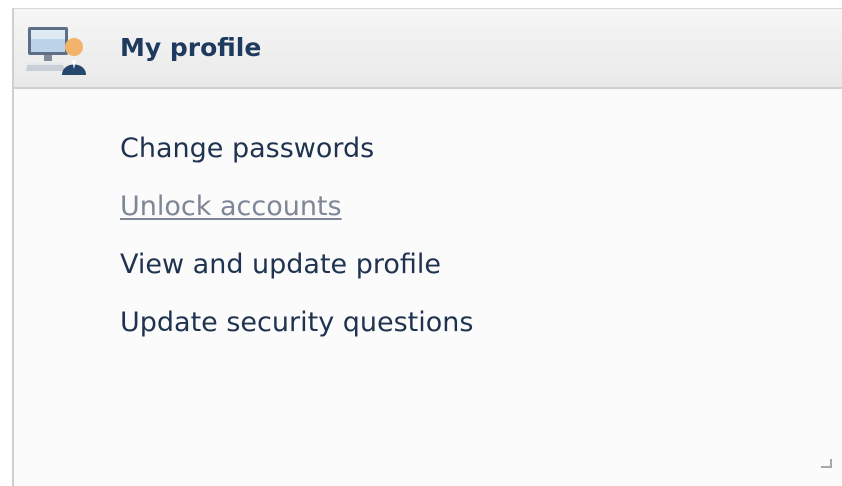 The width and height of the screenshot is (842, 486). I want to click on clipped-heading-strip, so click(421, 4).